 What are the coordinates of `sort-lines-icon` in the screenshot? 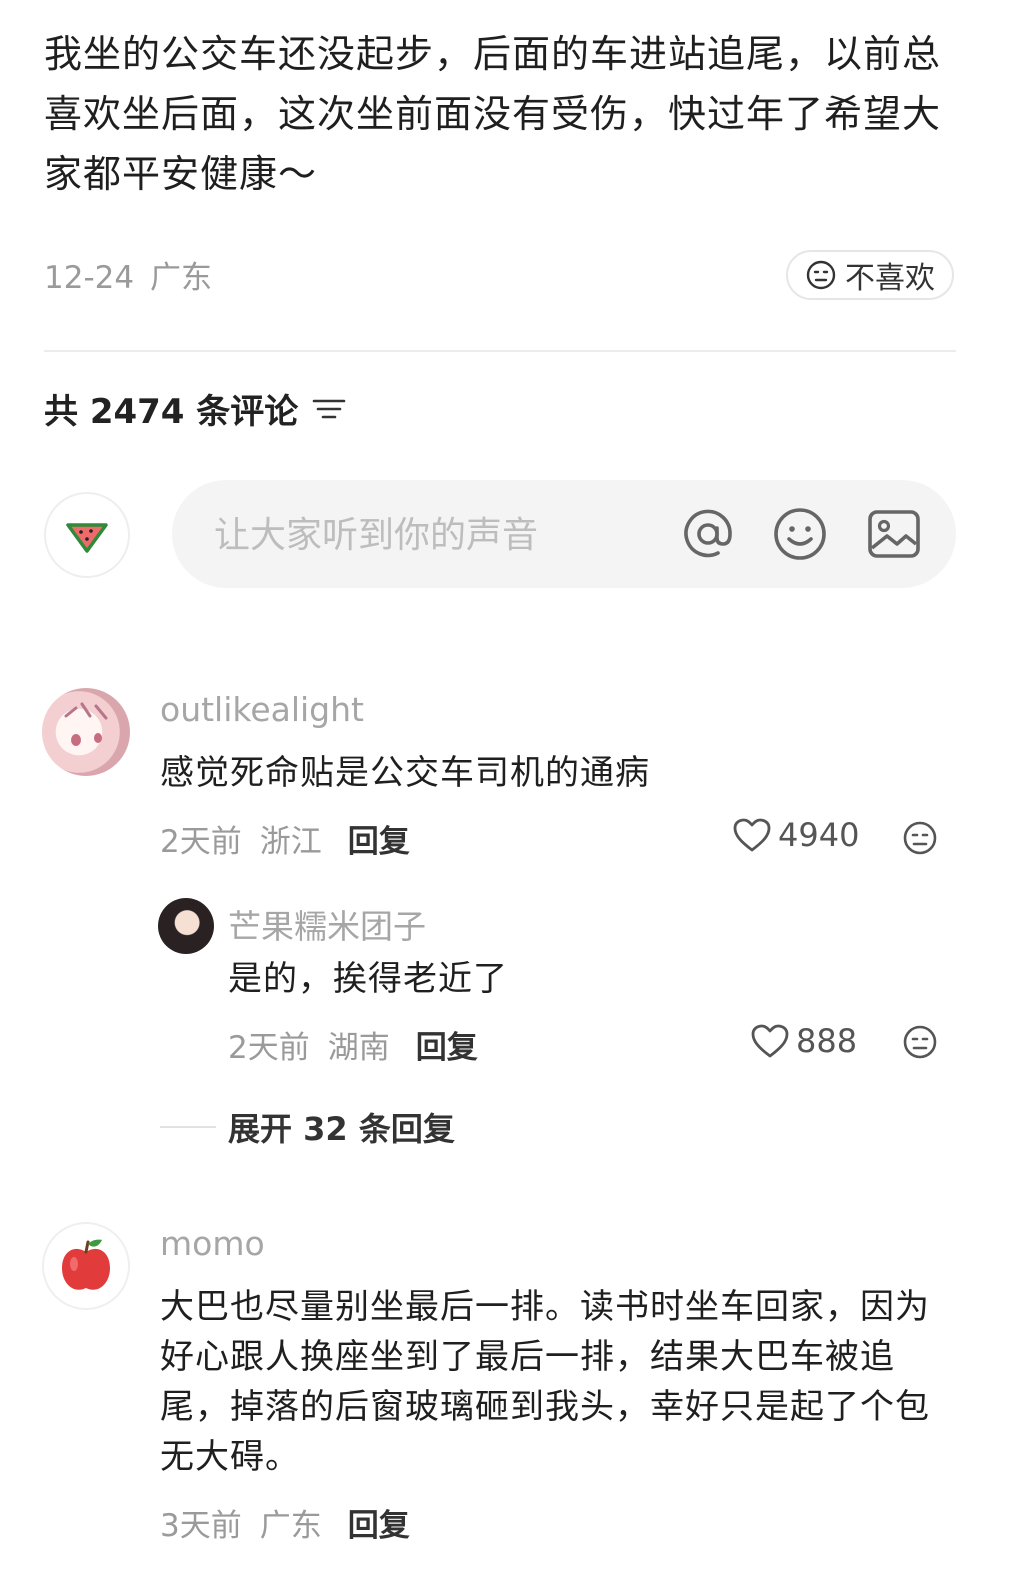 It's located at (329, 409).